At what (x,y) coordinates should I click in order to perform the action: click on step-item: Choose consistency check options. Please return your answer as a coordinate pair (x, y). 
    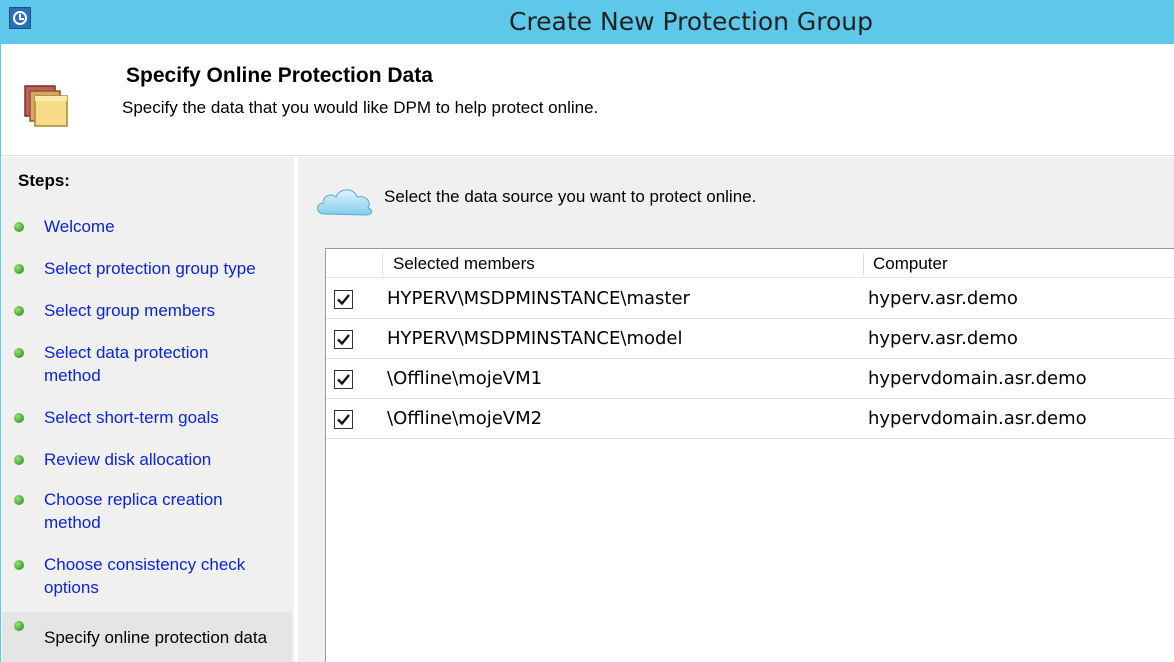
    Looking at the image, I should click on (147, 578).